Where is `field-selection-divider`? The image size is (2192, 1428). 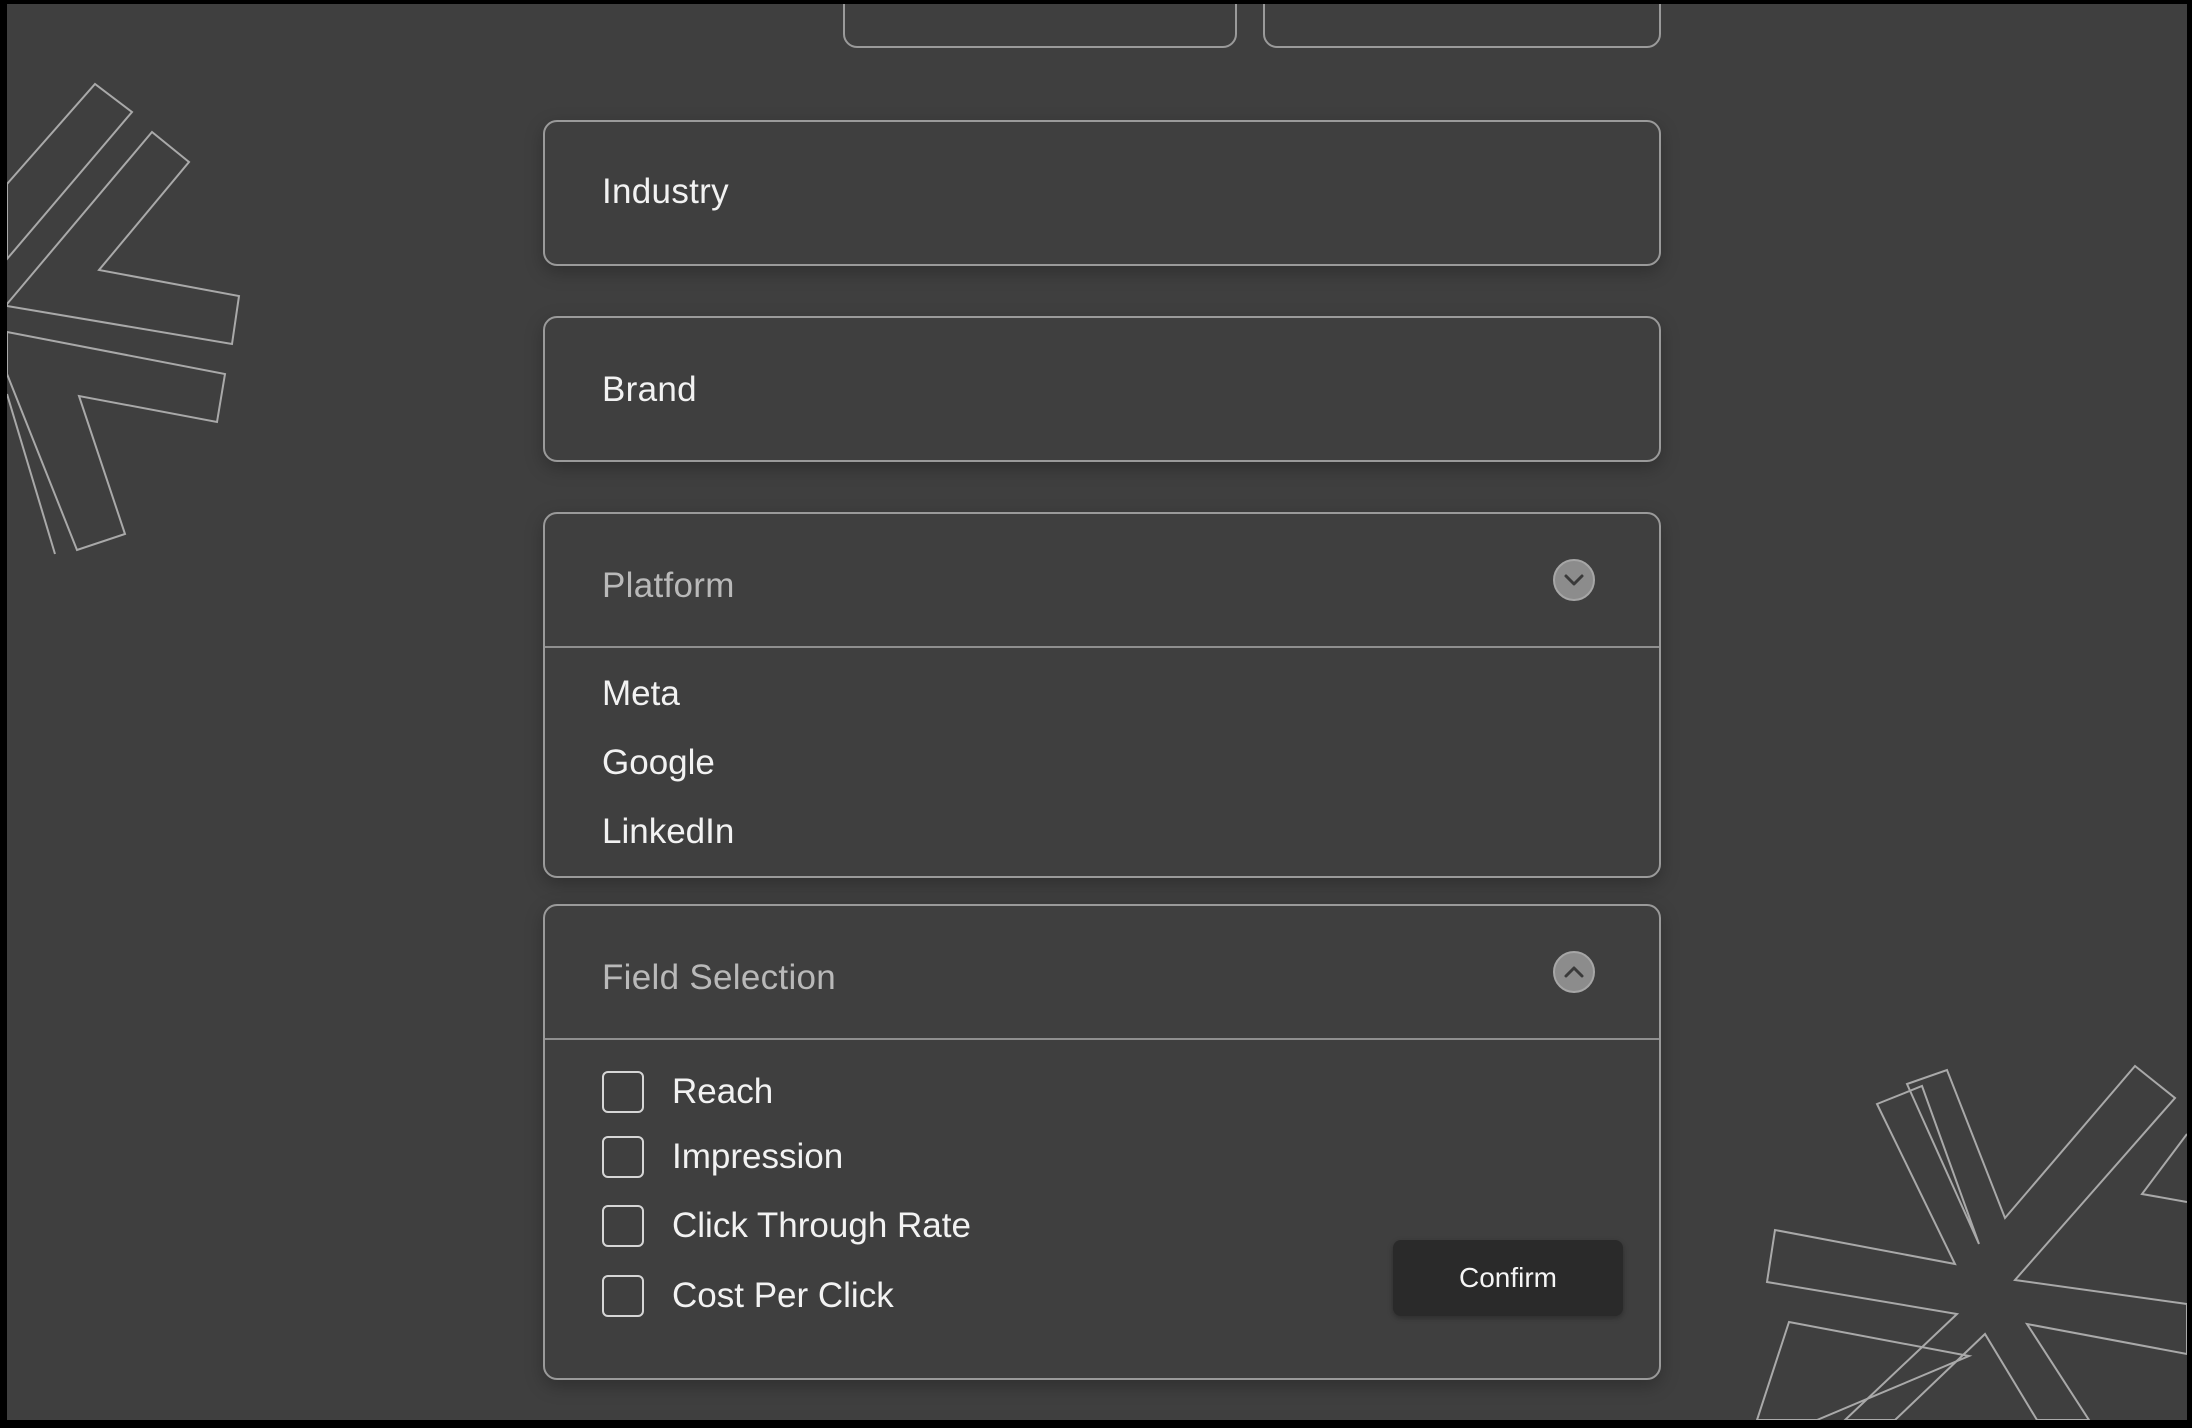
field-selection-divider is located at coordinates (1102, 1039).